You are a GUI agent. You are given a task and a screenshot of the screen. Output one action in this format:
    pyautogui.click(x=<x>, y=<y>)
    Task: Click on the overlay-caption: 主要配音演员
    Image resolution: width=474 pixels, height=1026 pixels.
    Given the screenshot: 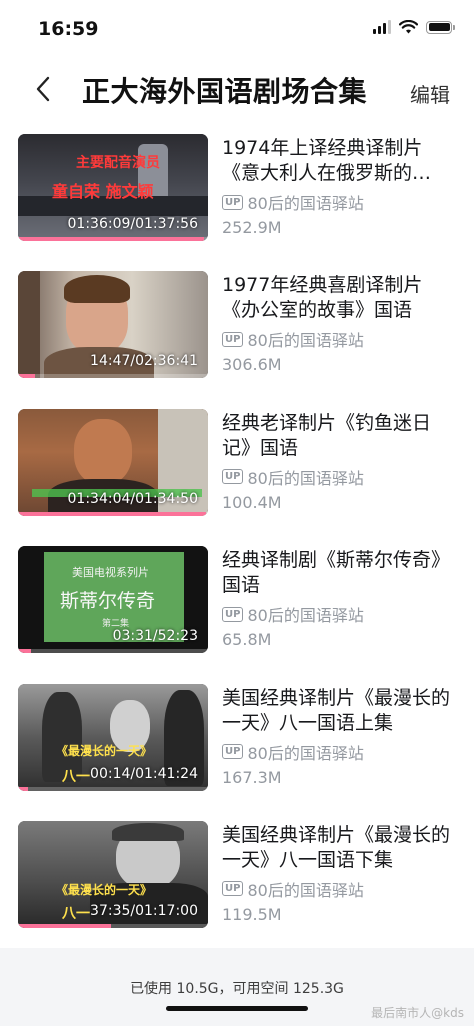 What is the action you would take?
    pyautogui.click(x=118, y=163)
    